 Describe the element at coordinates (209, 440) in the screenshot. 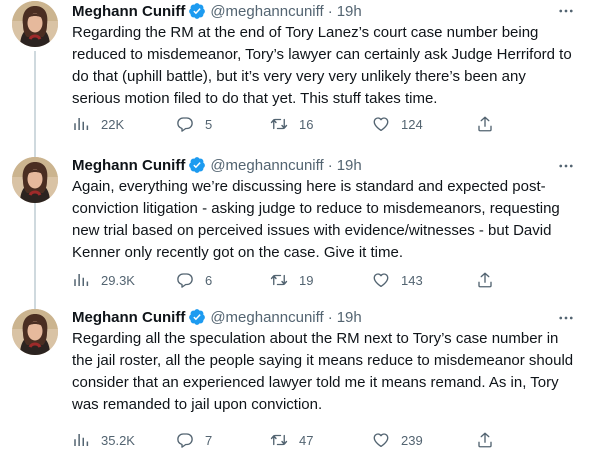

I see `reply-count: 7` at that location.